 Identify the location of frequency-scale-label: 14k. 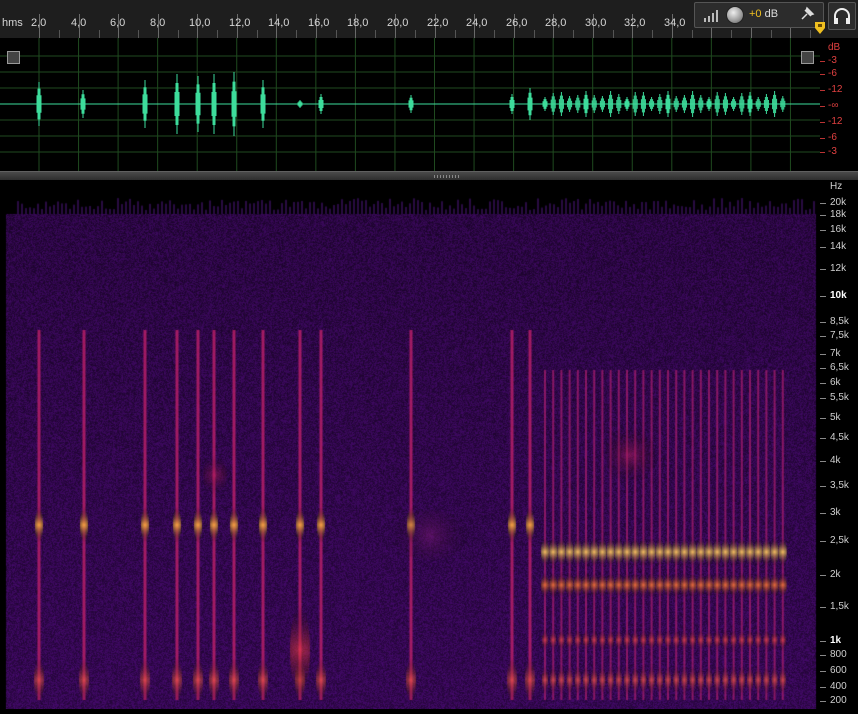
(838, 246).